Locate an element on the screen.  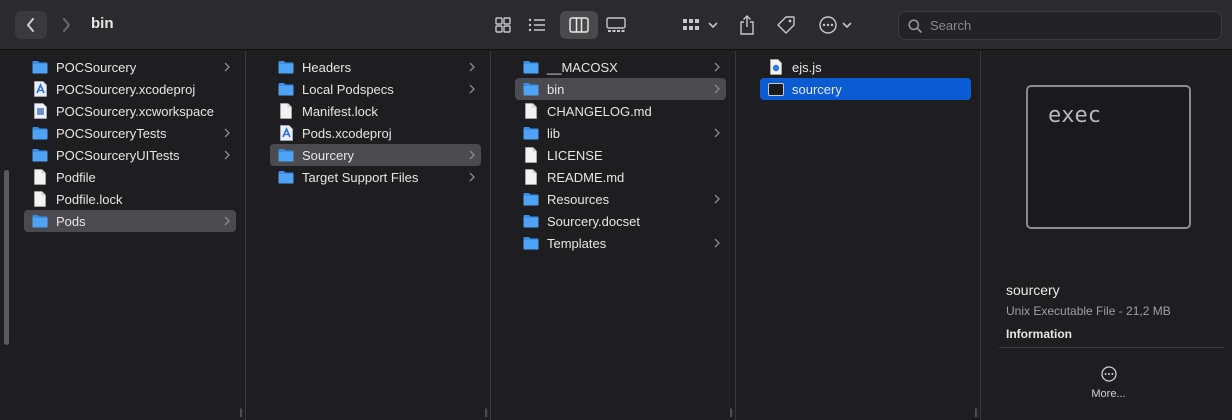
file-row: CHANGELOG.md is located at coordinates (620, 111).